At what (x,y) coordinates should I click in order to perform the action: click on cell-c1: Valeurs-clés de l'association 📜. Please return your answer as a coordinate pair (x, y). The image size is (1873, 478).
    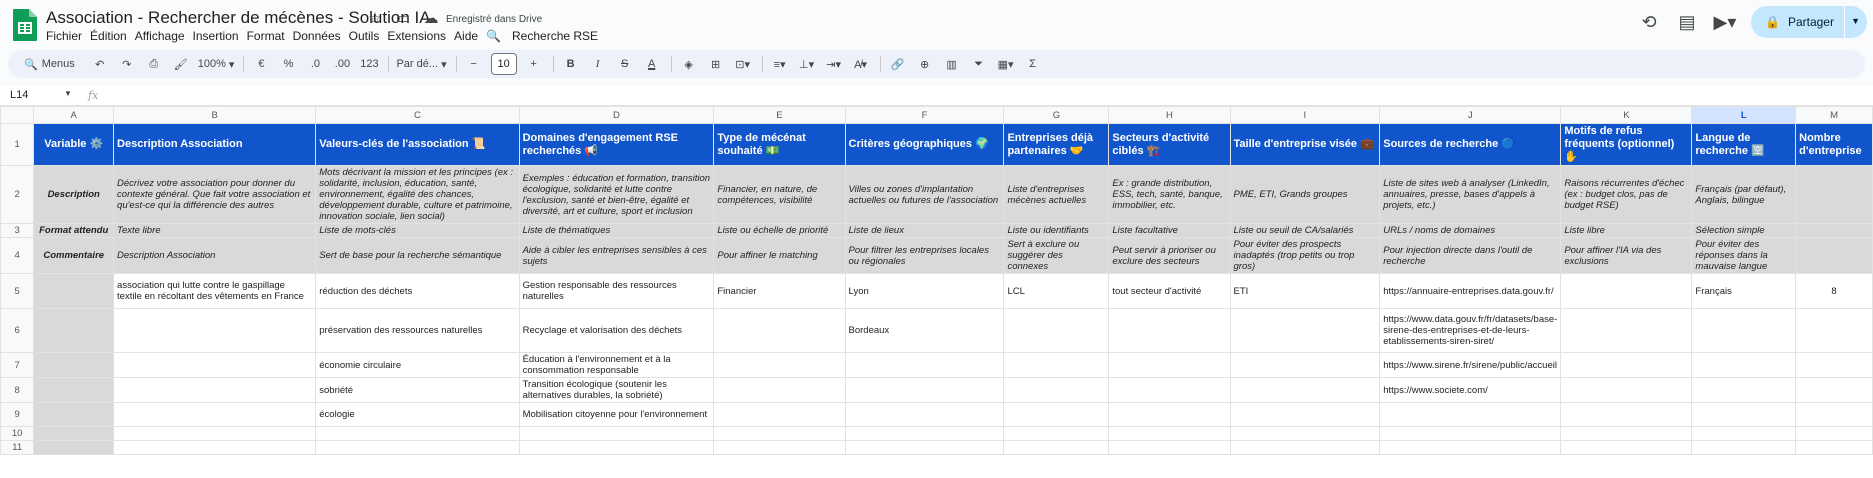
    Looking at the image, I should click on (417, 144).